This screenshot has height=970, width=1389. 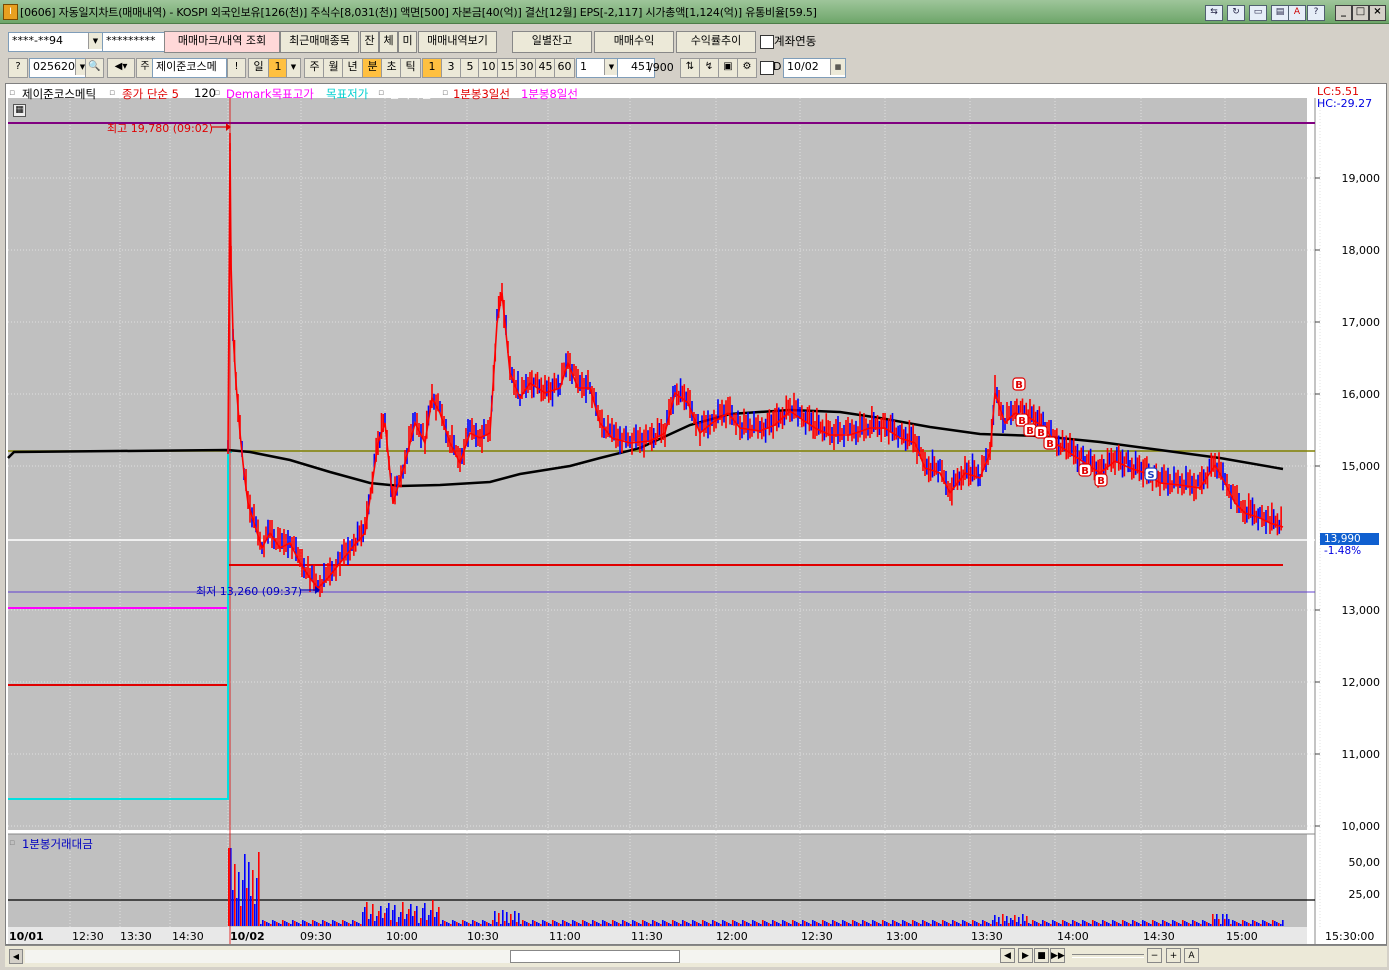 What do you see at coordinates (410, 68) in the screenshot?
I see `period-tick-button: 틱` at bounding box center [410, 68].